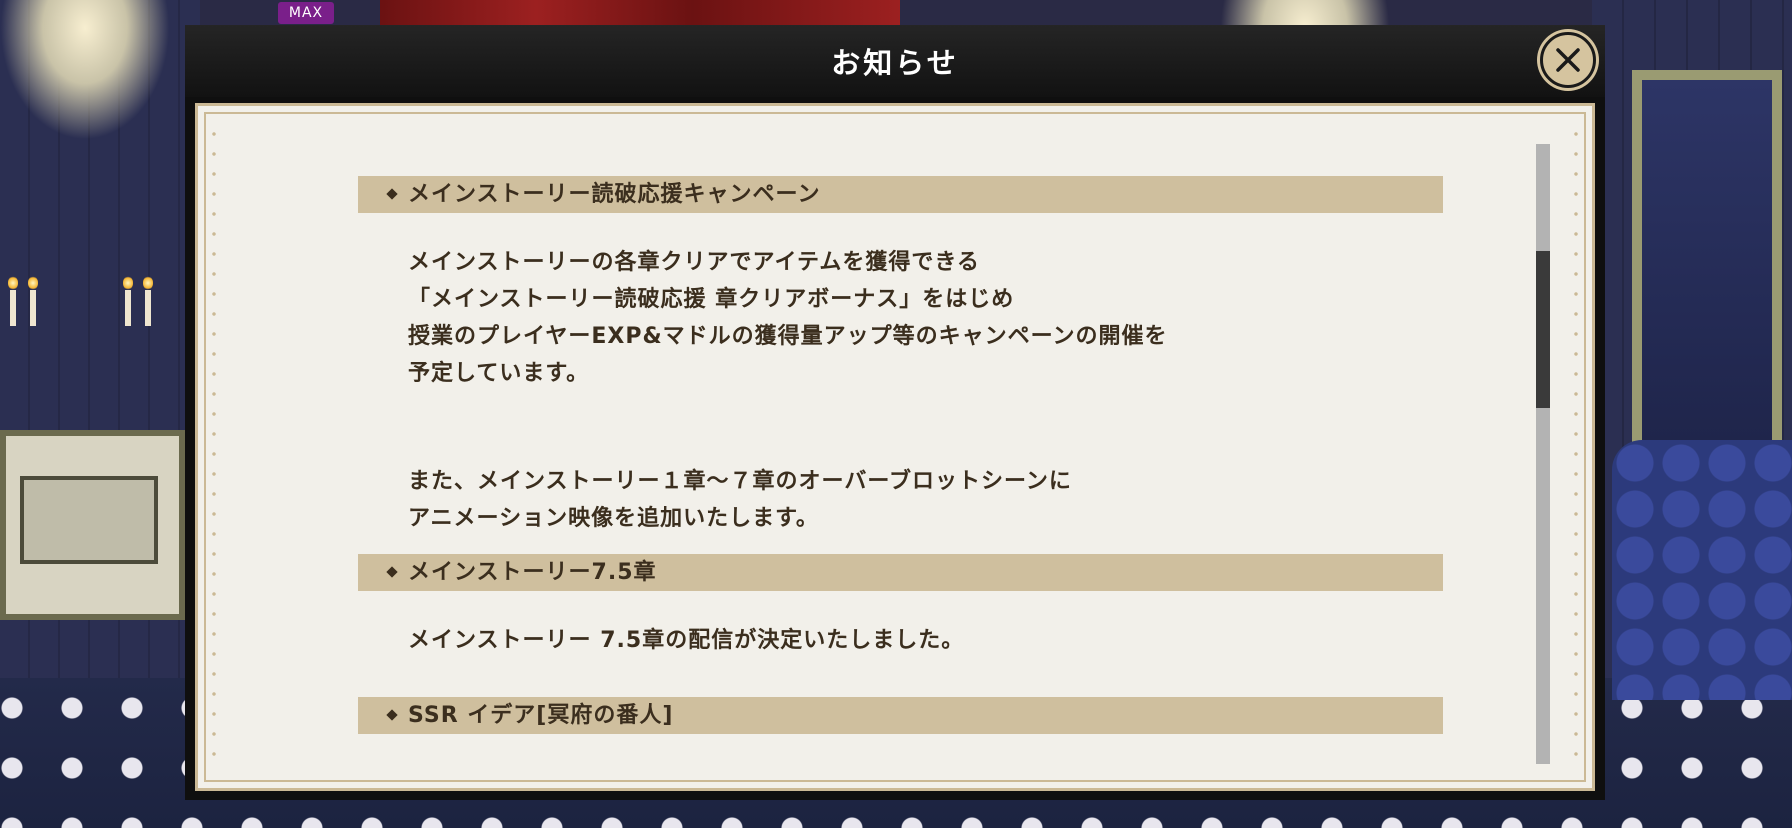  Describe the element at coordinates (92, 525) in the screenshot. I see `cabinet` at that location.